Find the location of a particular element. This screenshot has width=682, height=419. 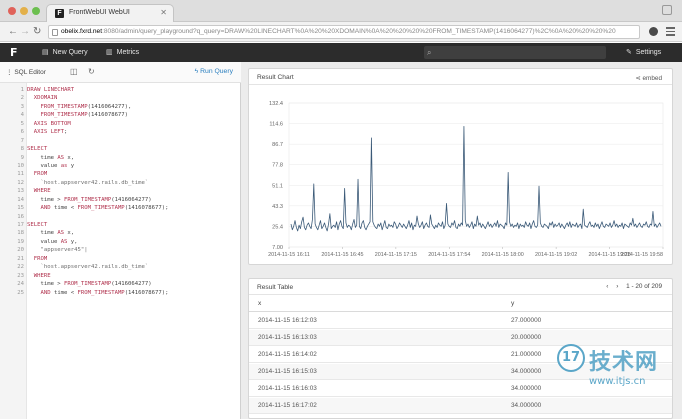

new-query-label: New Query is located at coordinates (70, 52).